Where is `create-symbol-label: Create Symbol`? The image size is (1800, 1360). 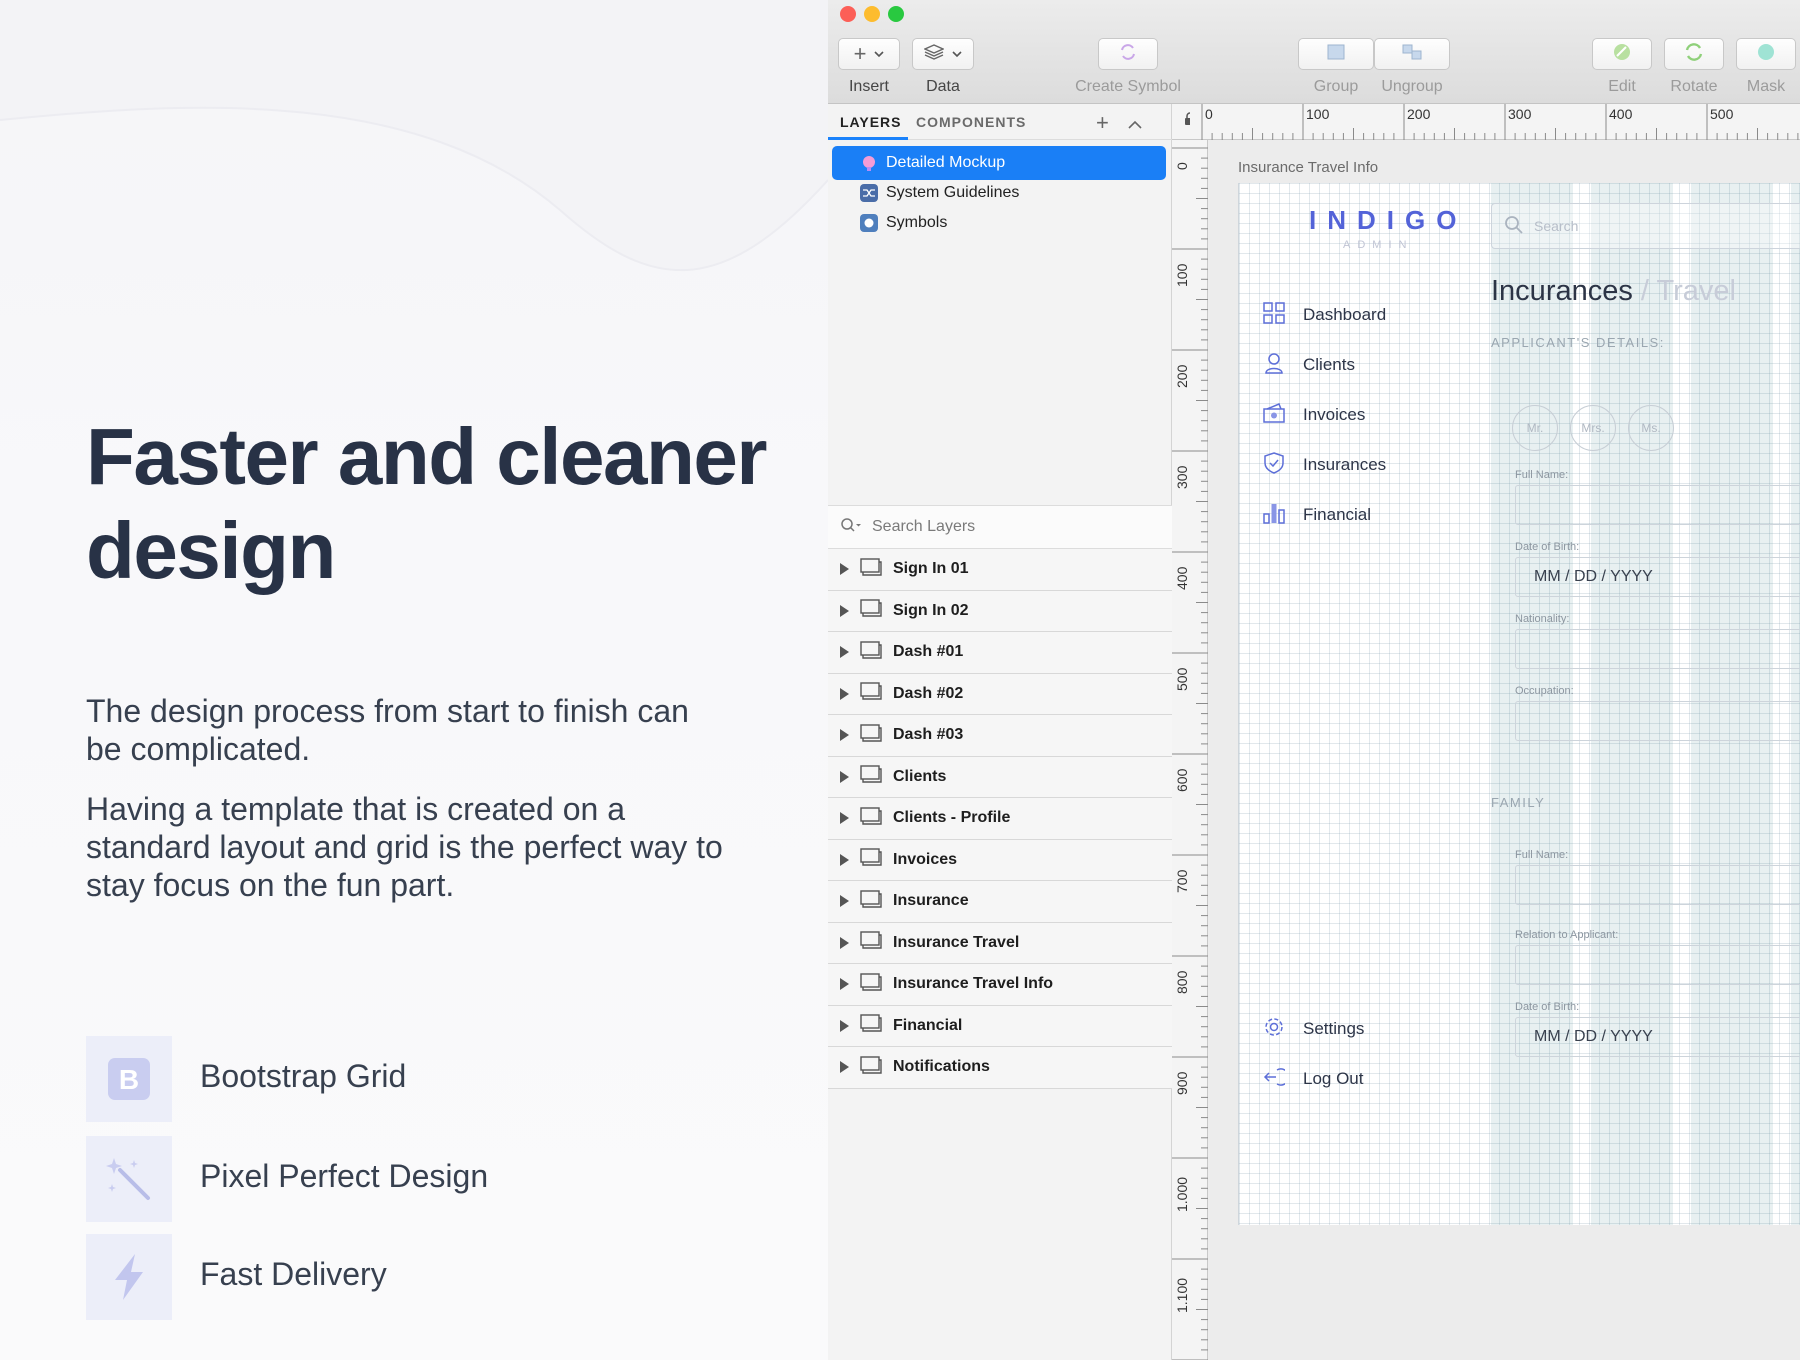
create-symbol-label: Create Symbol is located at coordinates (1128, 86).